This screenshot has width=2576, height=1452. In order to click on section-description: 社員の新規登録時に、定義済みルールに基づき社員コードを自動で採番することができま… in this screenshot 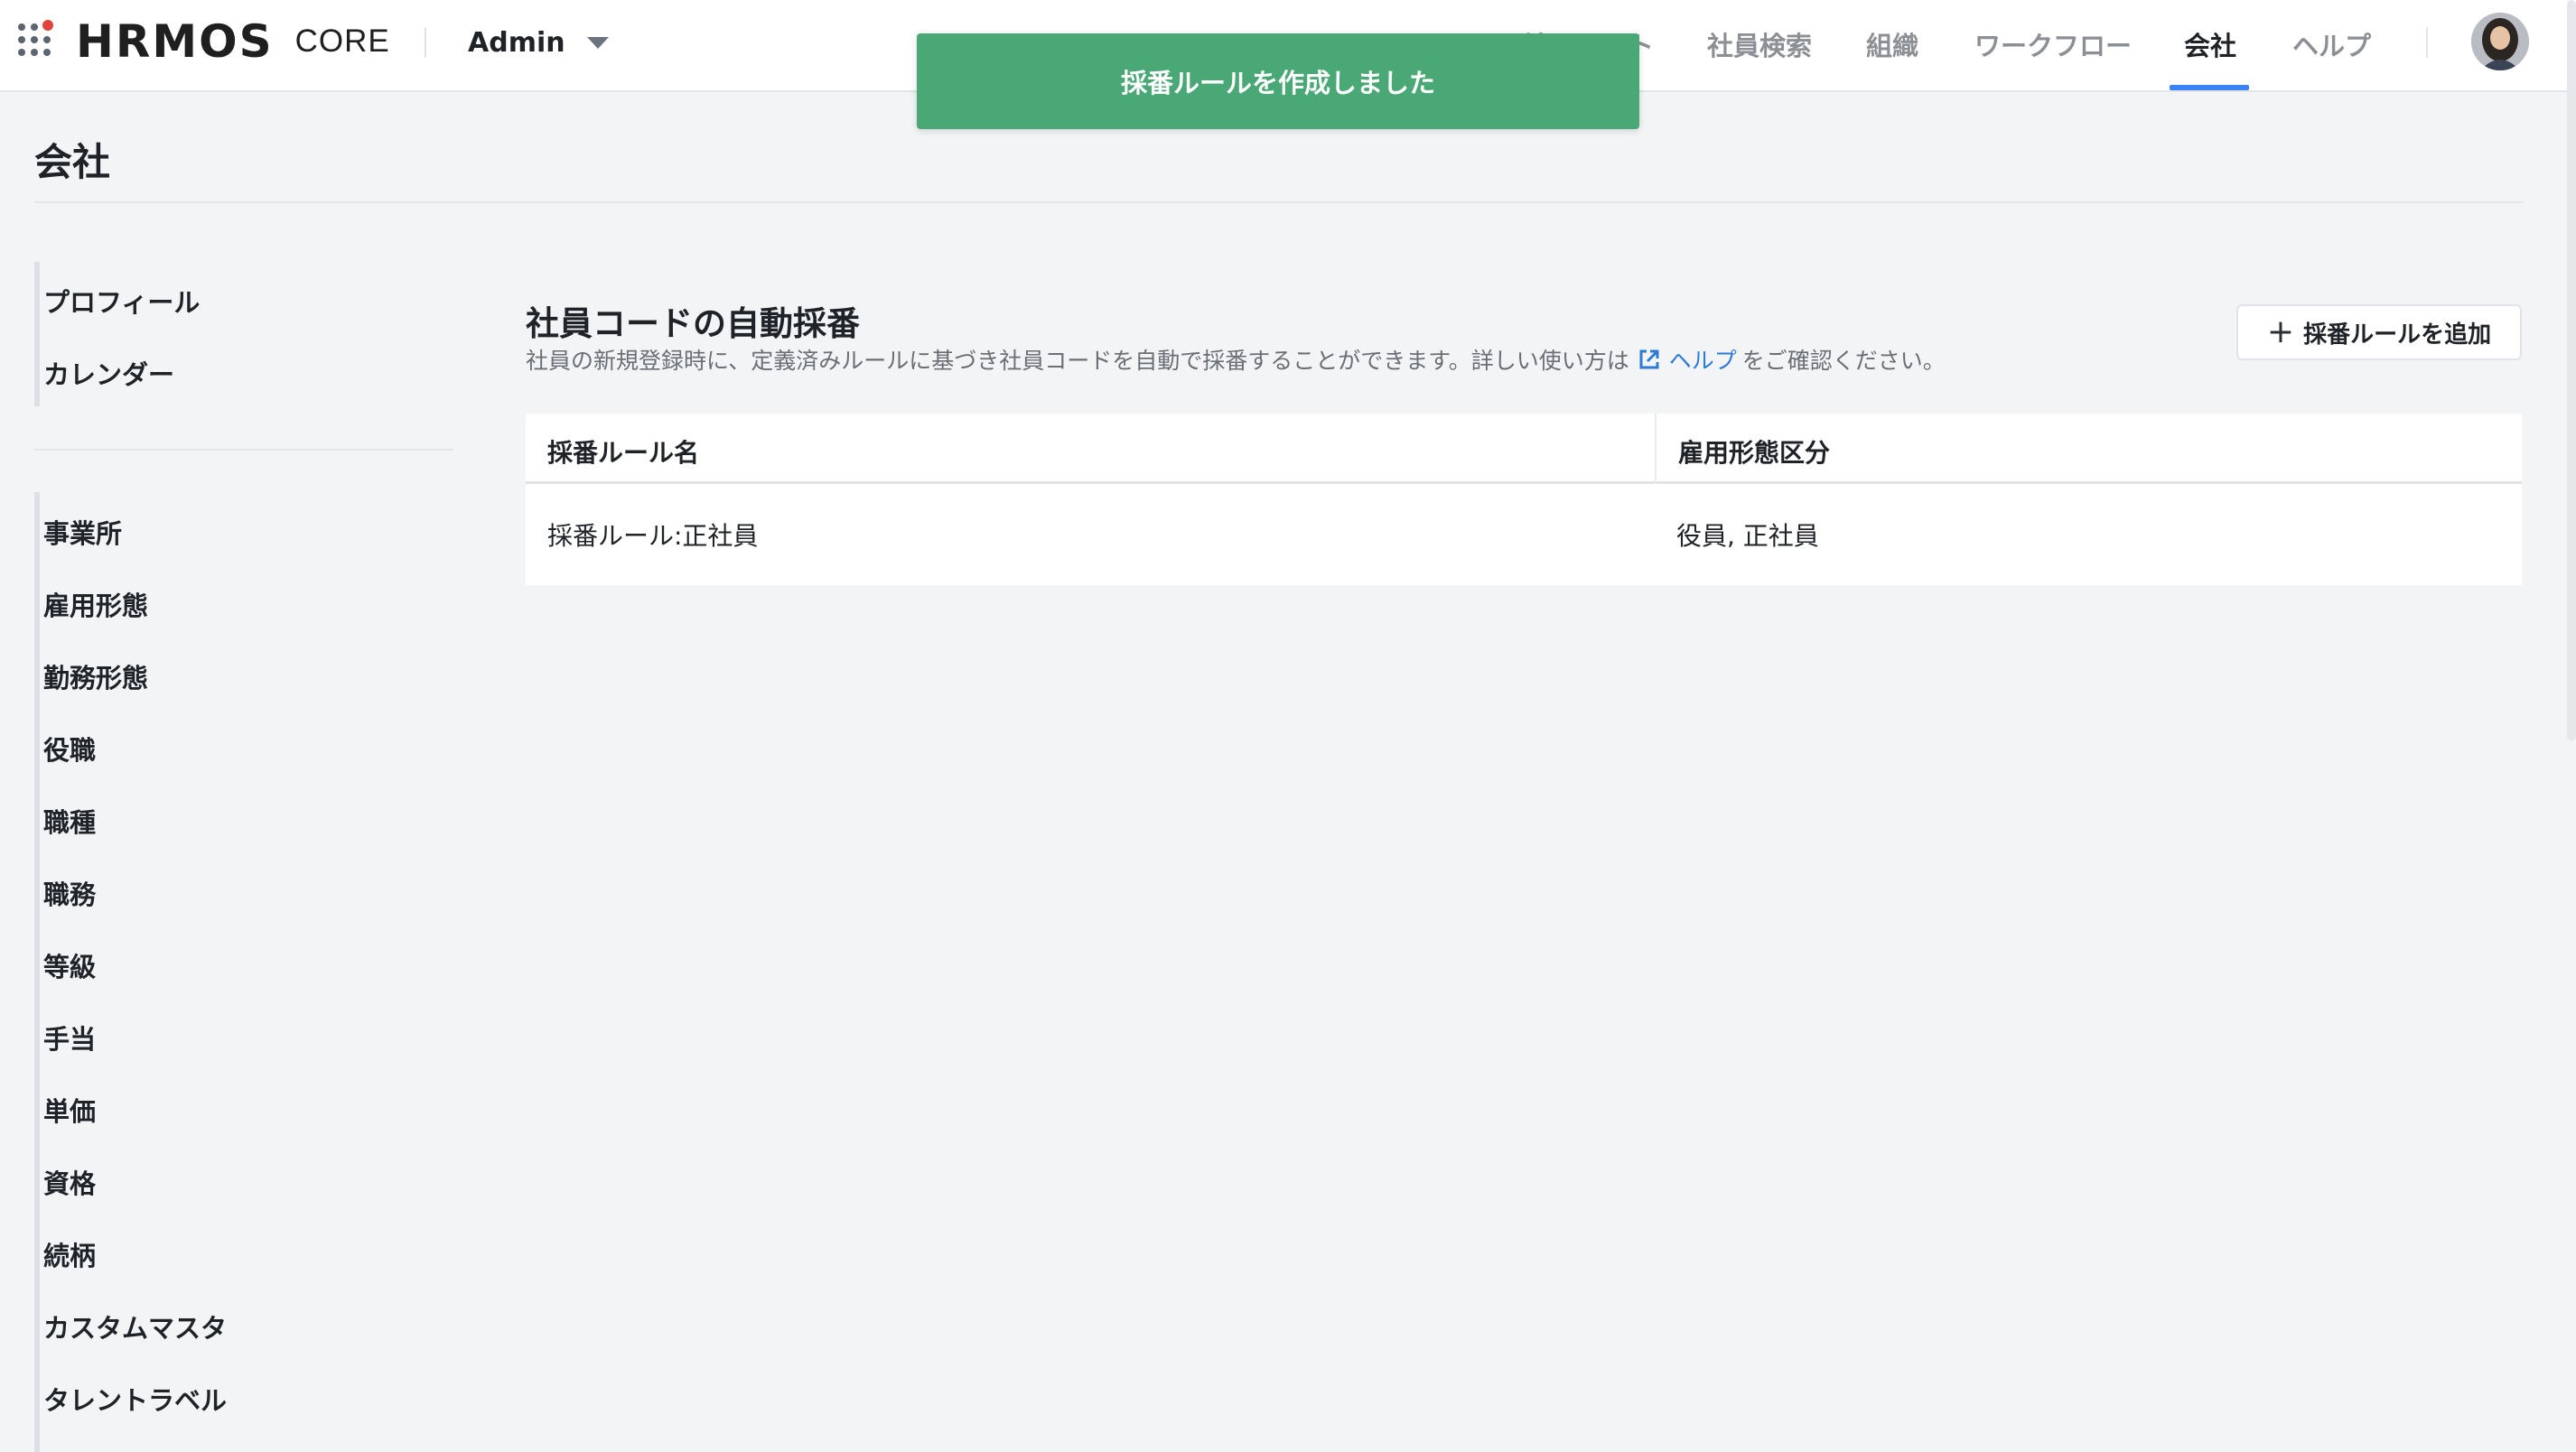, I will do `click(1236, 360)`.